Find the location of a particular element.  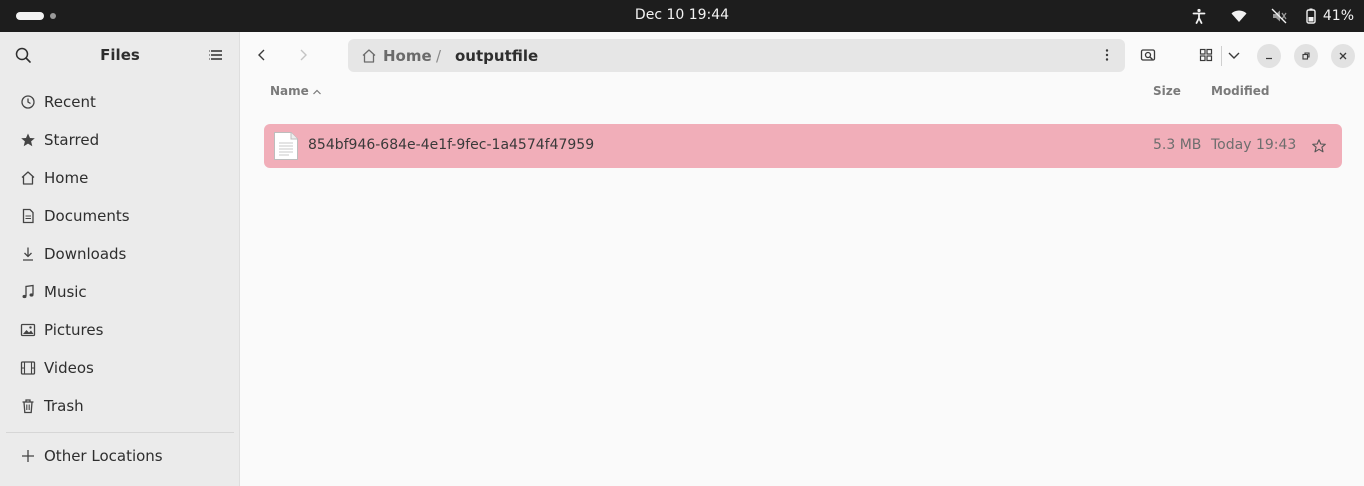

wifi-icon is located at coordinates (1239, 16).